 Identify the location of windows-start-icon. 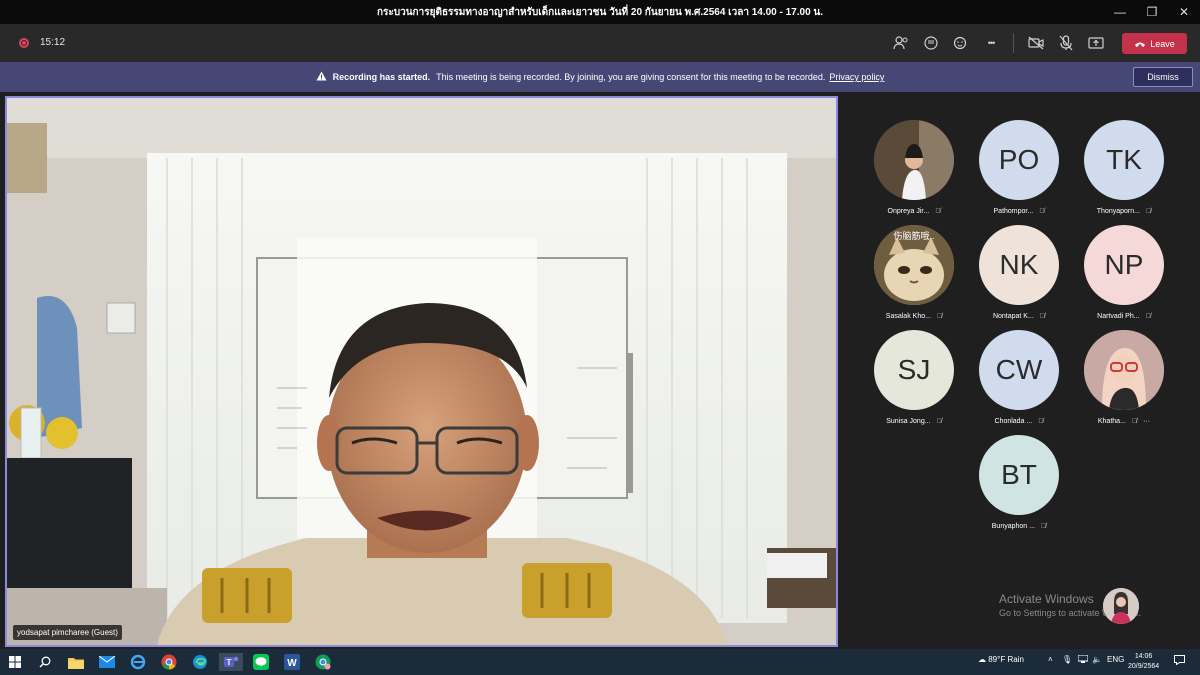
(15, 662).